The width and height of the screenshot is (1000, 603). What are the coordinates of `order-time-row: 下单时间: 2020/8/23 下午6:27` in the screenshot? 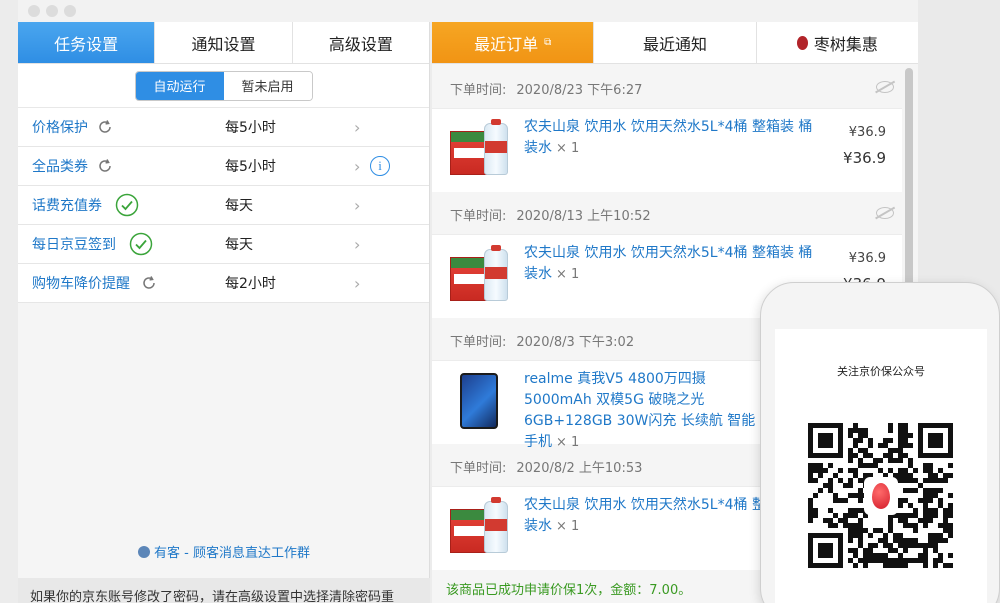 It's located at (667, 88).